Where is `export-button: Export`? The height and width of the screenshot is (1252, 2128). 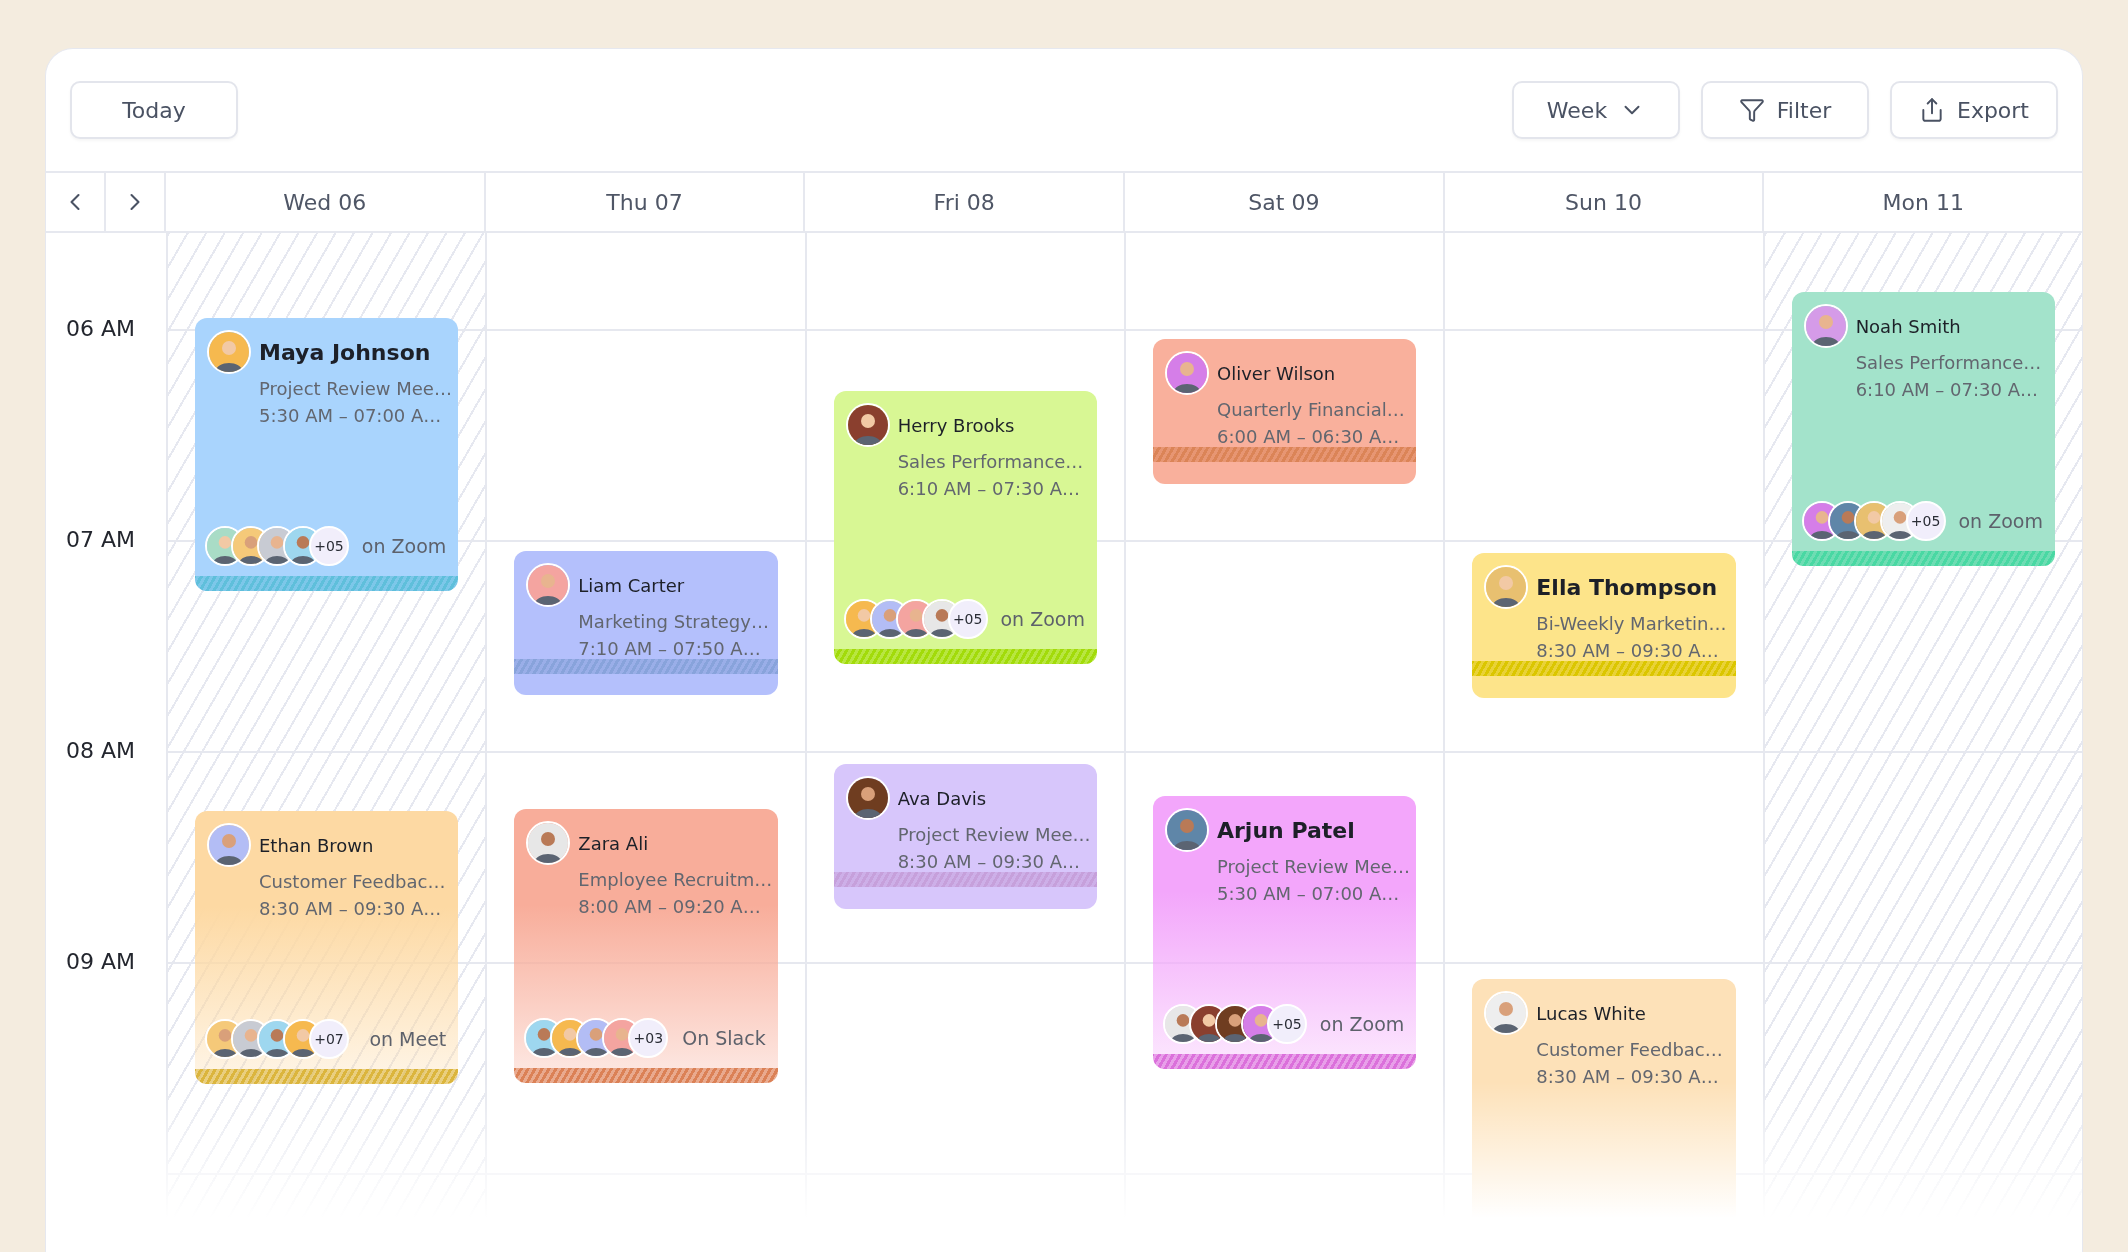 export-button: Export is located at coordinates (1974, 110).